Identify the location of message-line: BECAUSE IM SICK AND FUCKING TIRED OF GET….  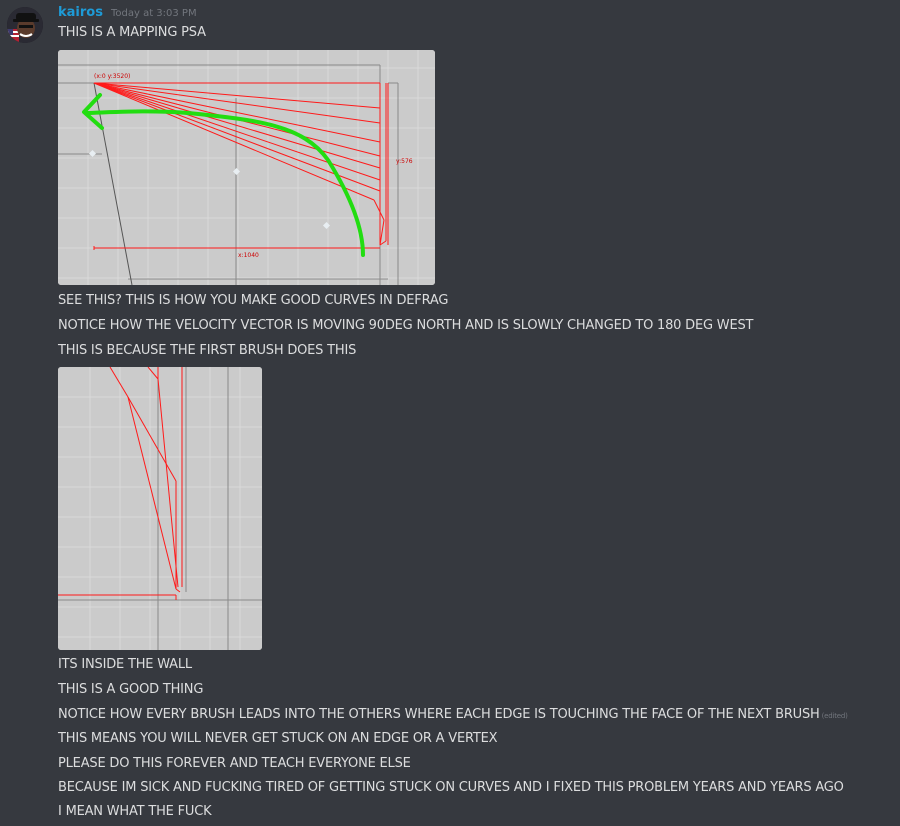
(451, 787).